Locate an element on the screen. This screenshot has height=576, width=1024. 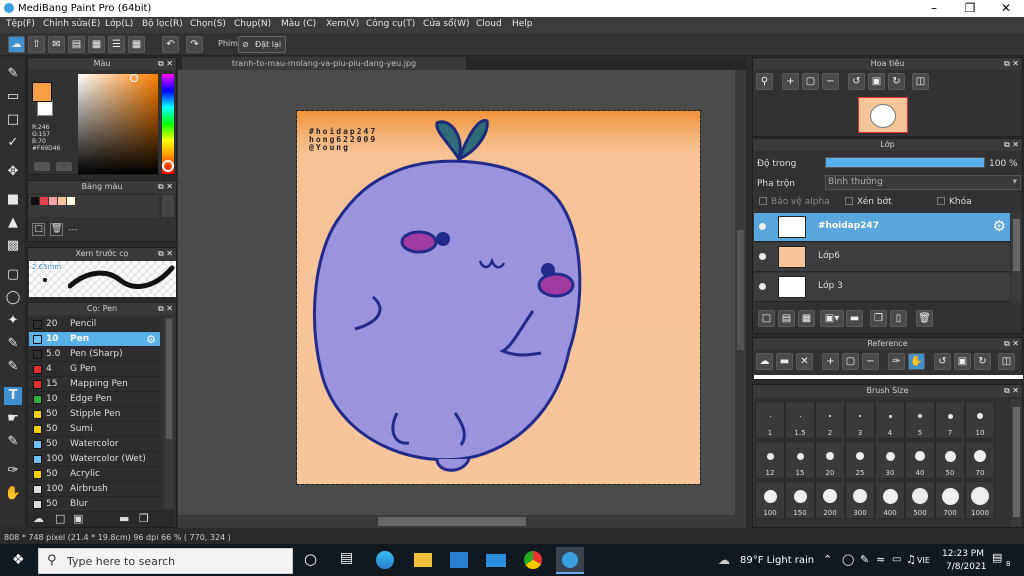
brush-item: 50 Blur is located at coordinates (94, 503).